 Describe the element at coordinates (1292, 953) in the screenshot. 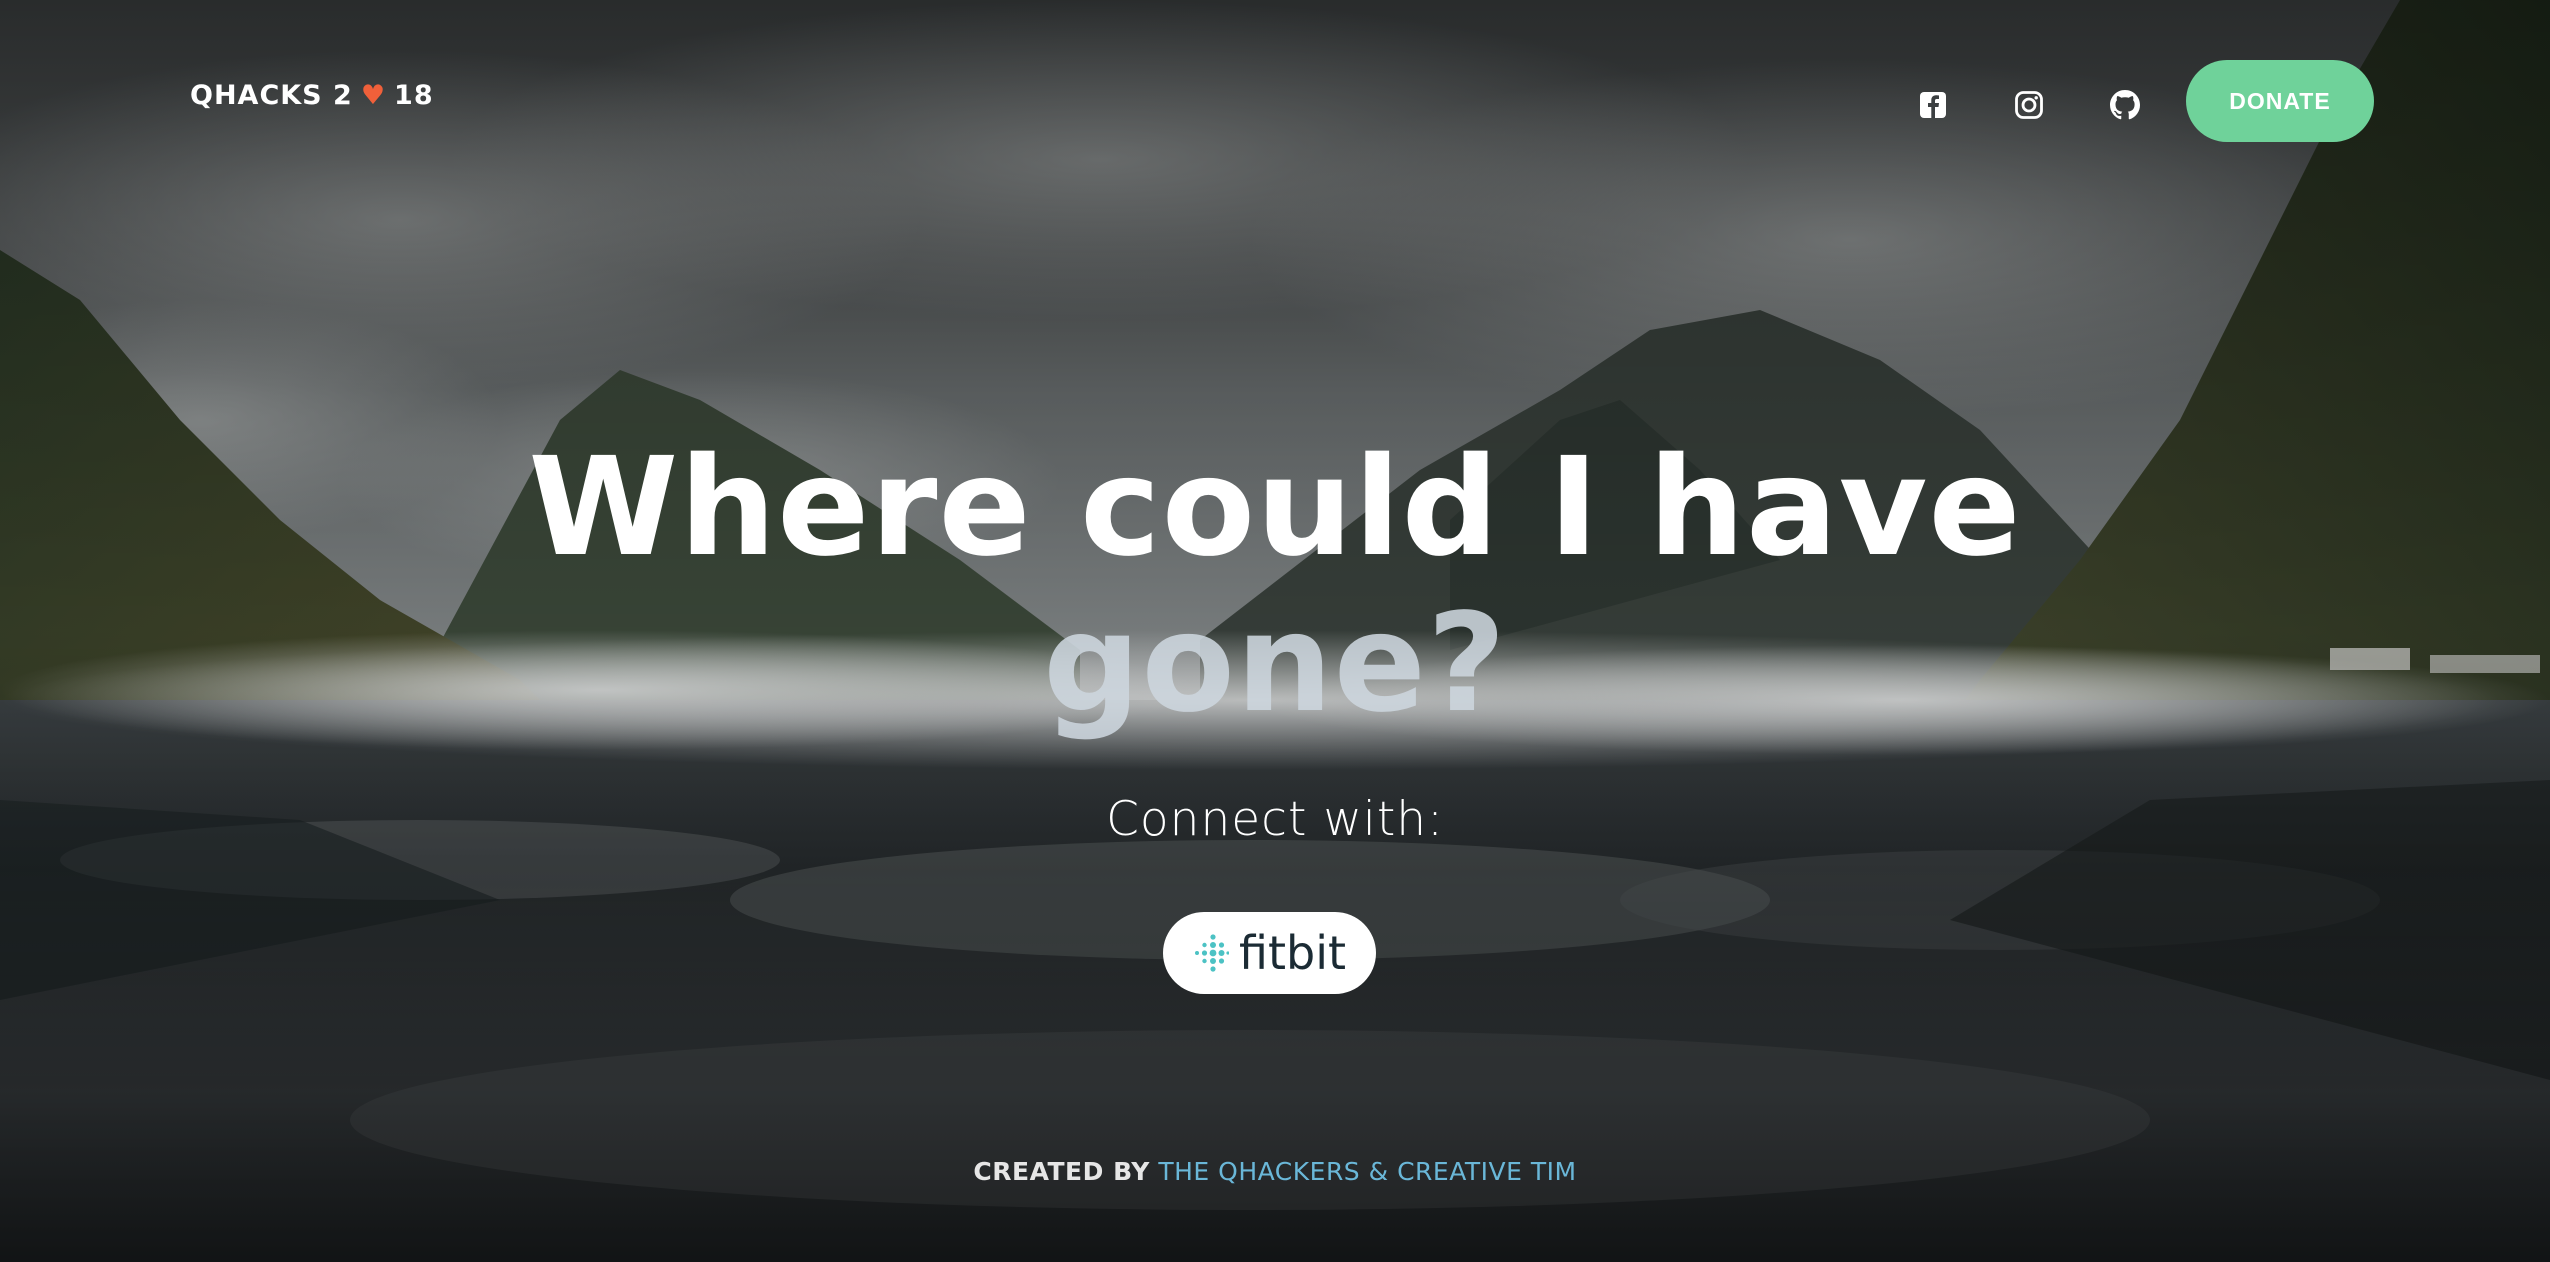

I see `fitbit-label: fitbit` at that location.